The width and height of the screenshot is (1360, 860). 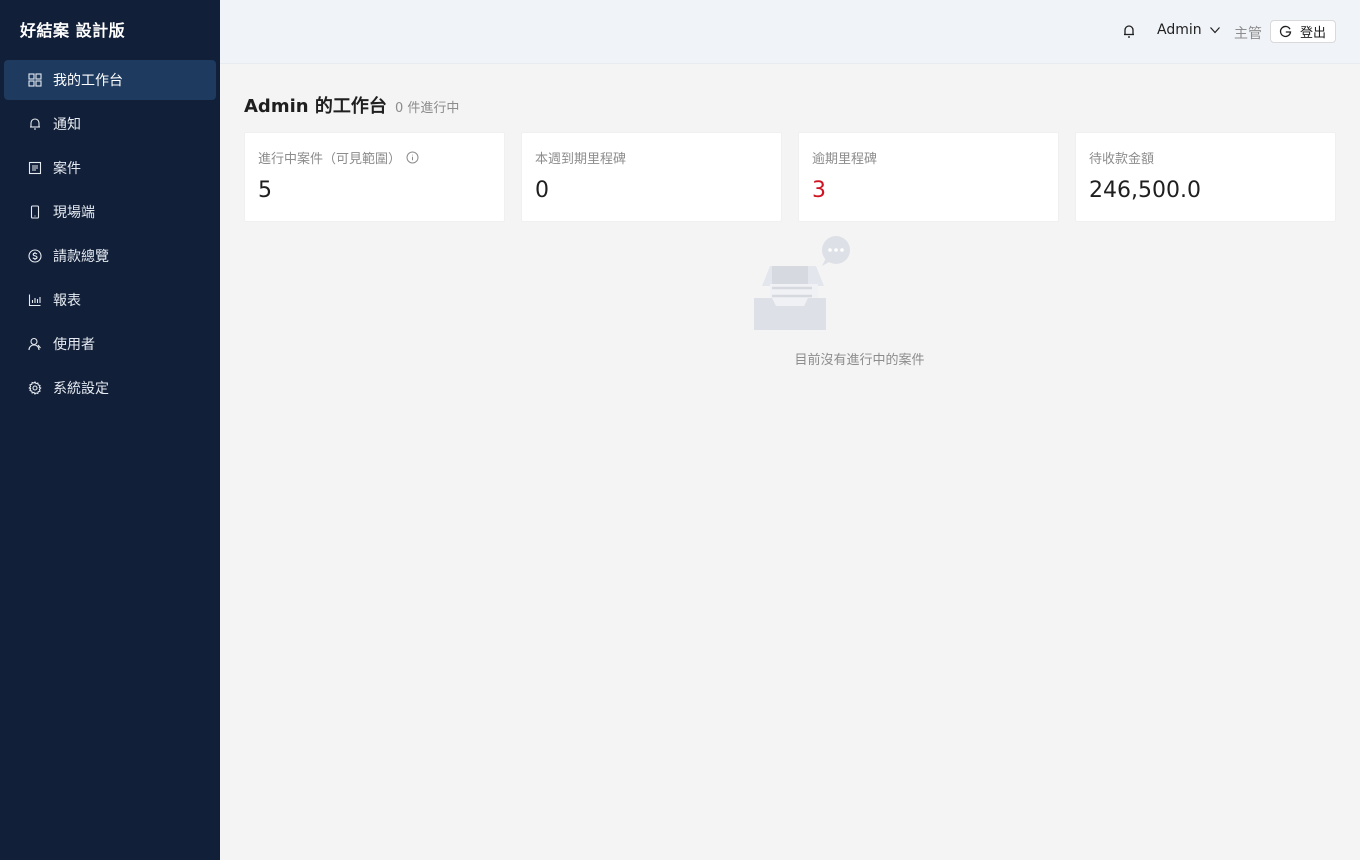 I want to click on sidebar-item-cases: 案件, so click(x=110, y=168).